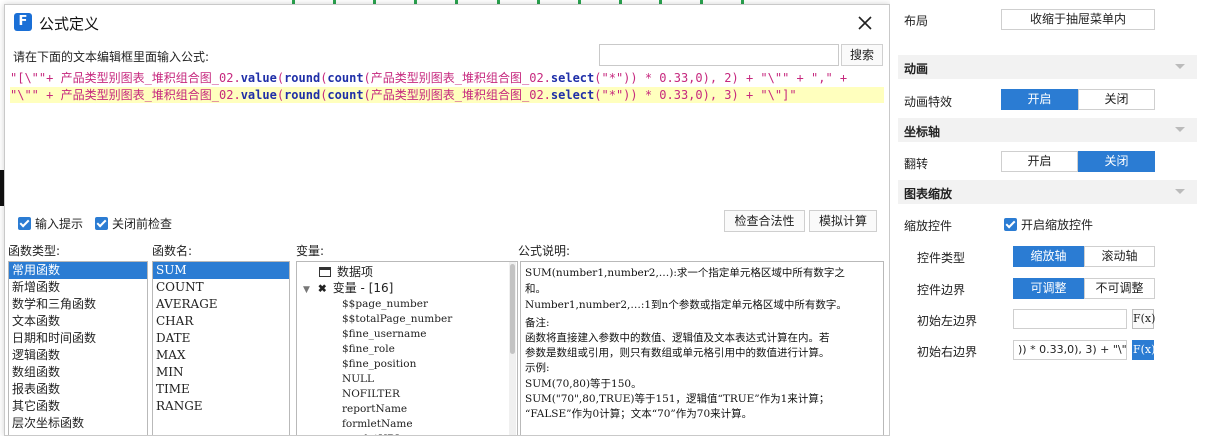 The width and height of the screenshot is (1207, 436). I want to click on search-input, so click(719, 55).